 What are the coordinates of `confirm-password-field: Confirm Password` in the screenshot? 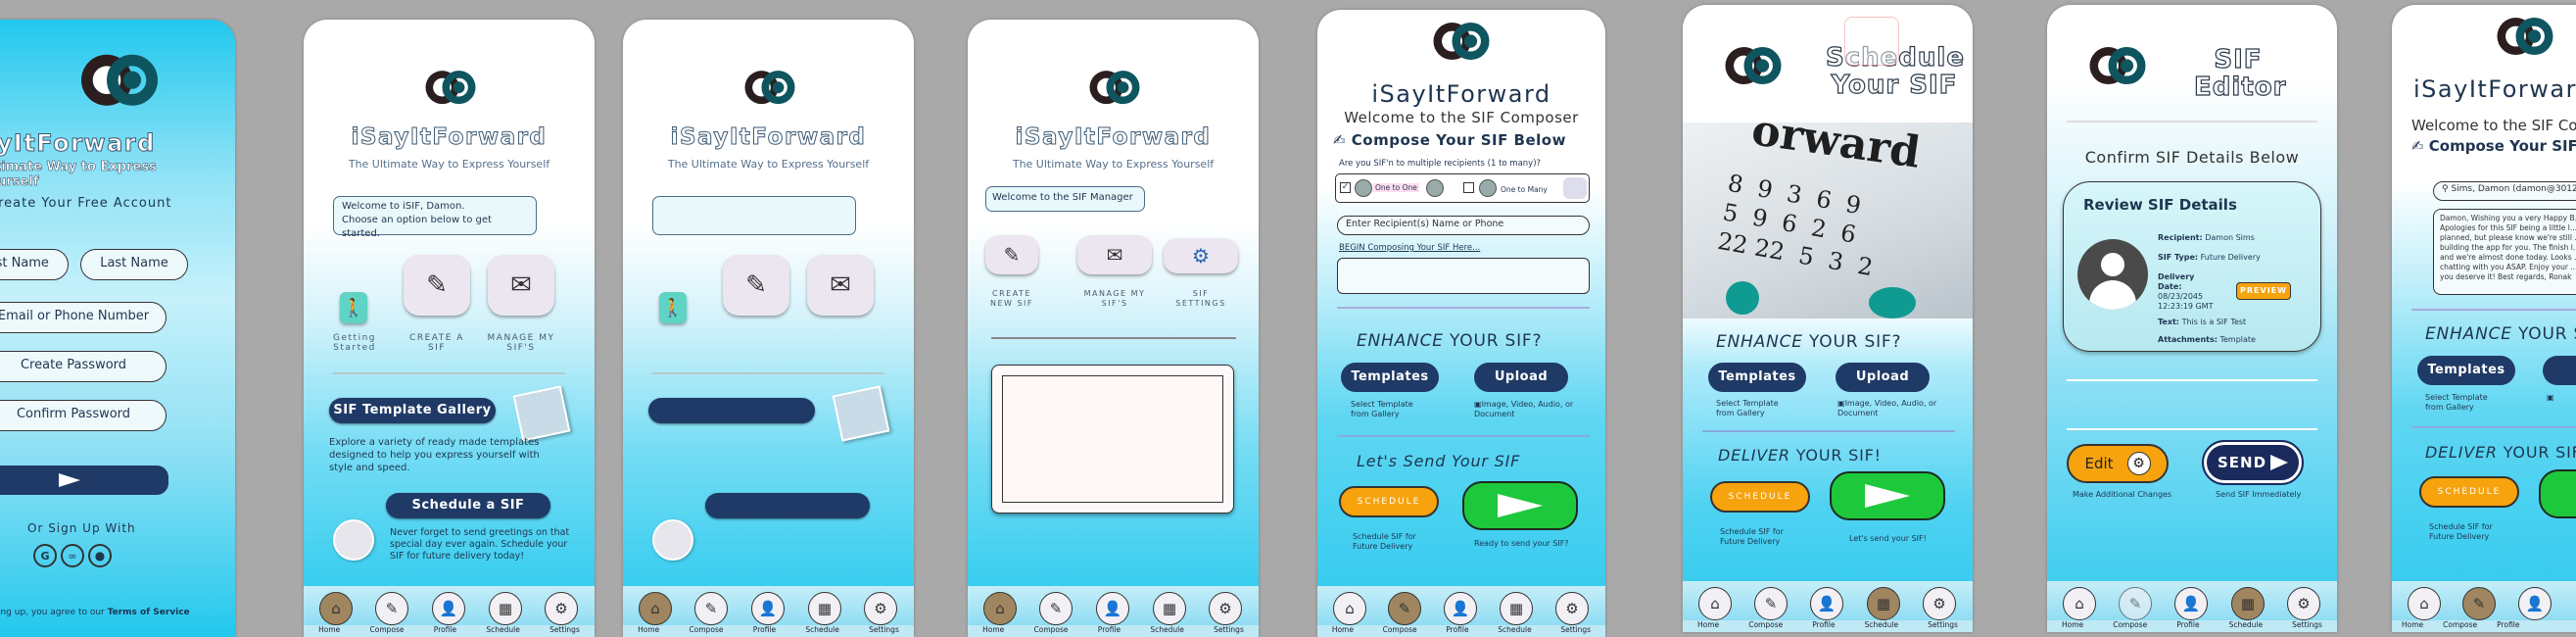 It's located at (84, 415).